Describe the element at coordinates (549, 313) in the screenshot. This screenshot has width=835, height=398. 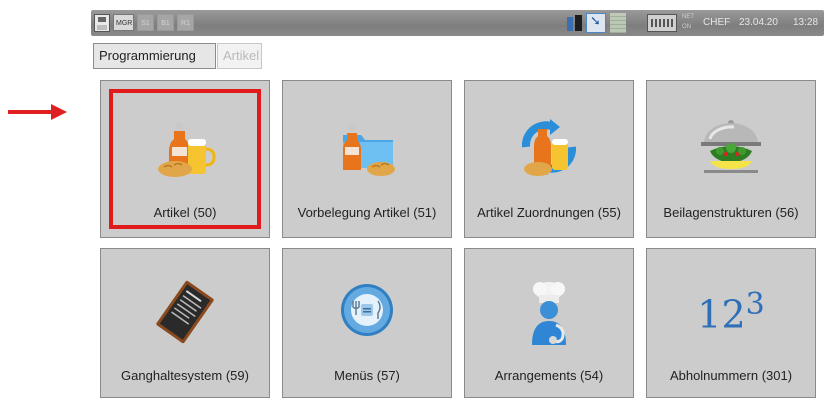
I see `chef-icon` at that location.